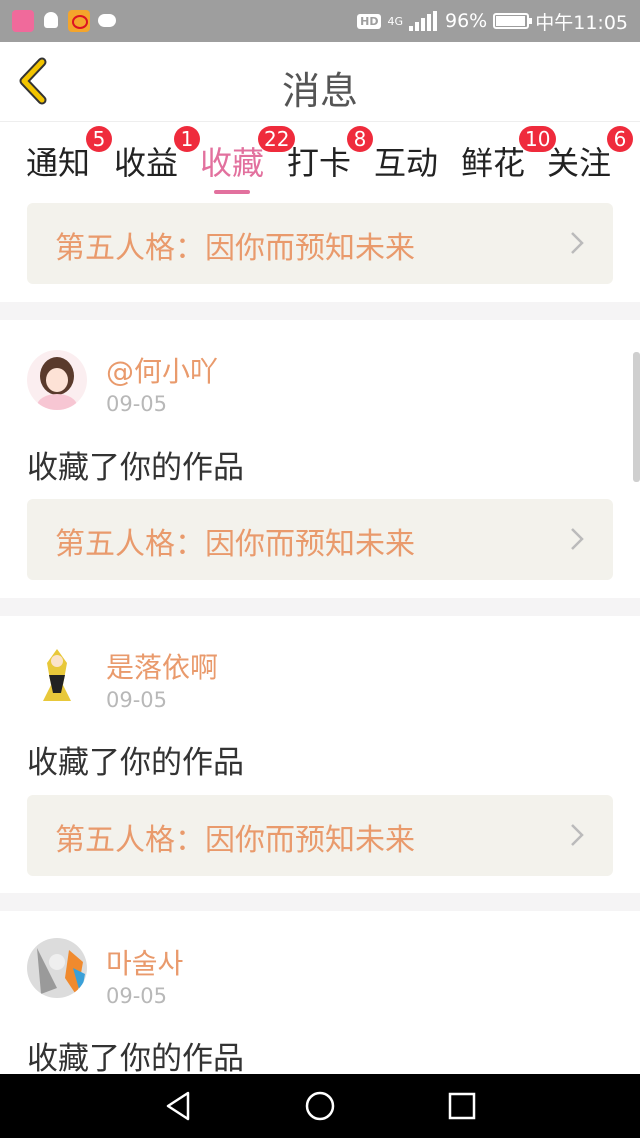 This screenshot has width=640, height=1138. What do you see at coordinates (492, 21) in the screenshot?
I see `status-bar-system: HD 4G 96% 中午11:05` at bounding box center [492, 21].